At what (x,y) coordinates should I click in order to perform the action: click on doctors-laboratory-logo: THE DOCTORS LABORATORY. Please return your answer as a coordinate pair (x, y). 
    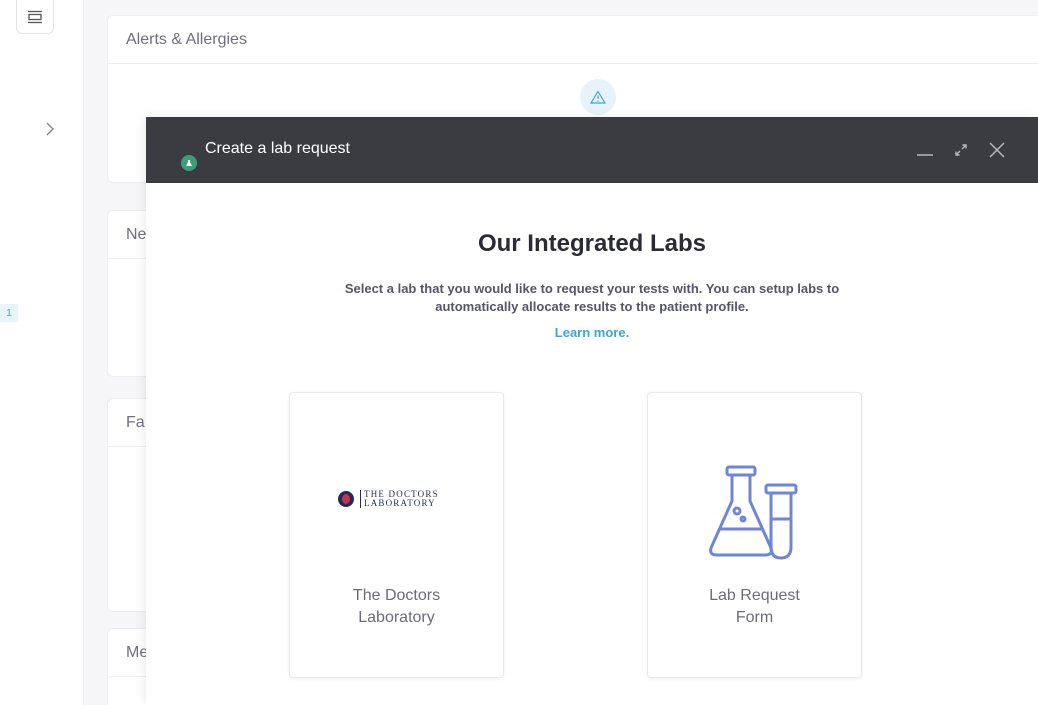
    Looking at the image, I should click on (388, 499).